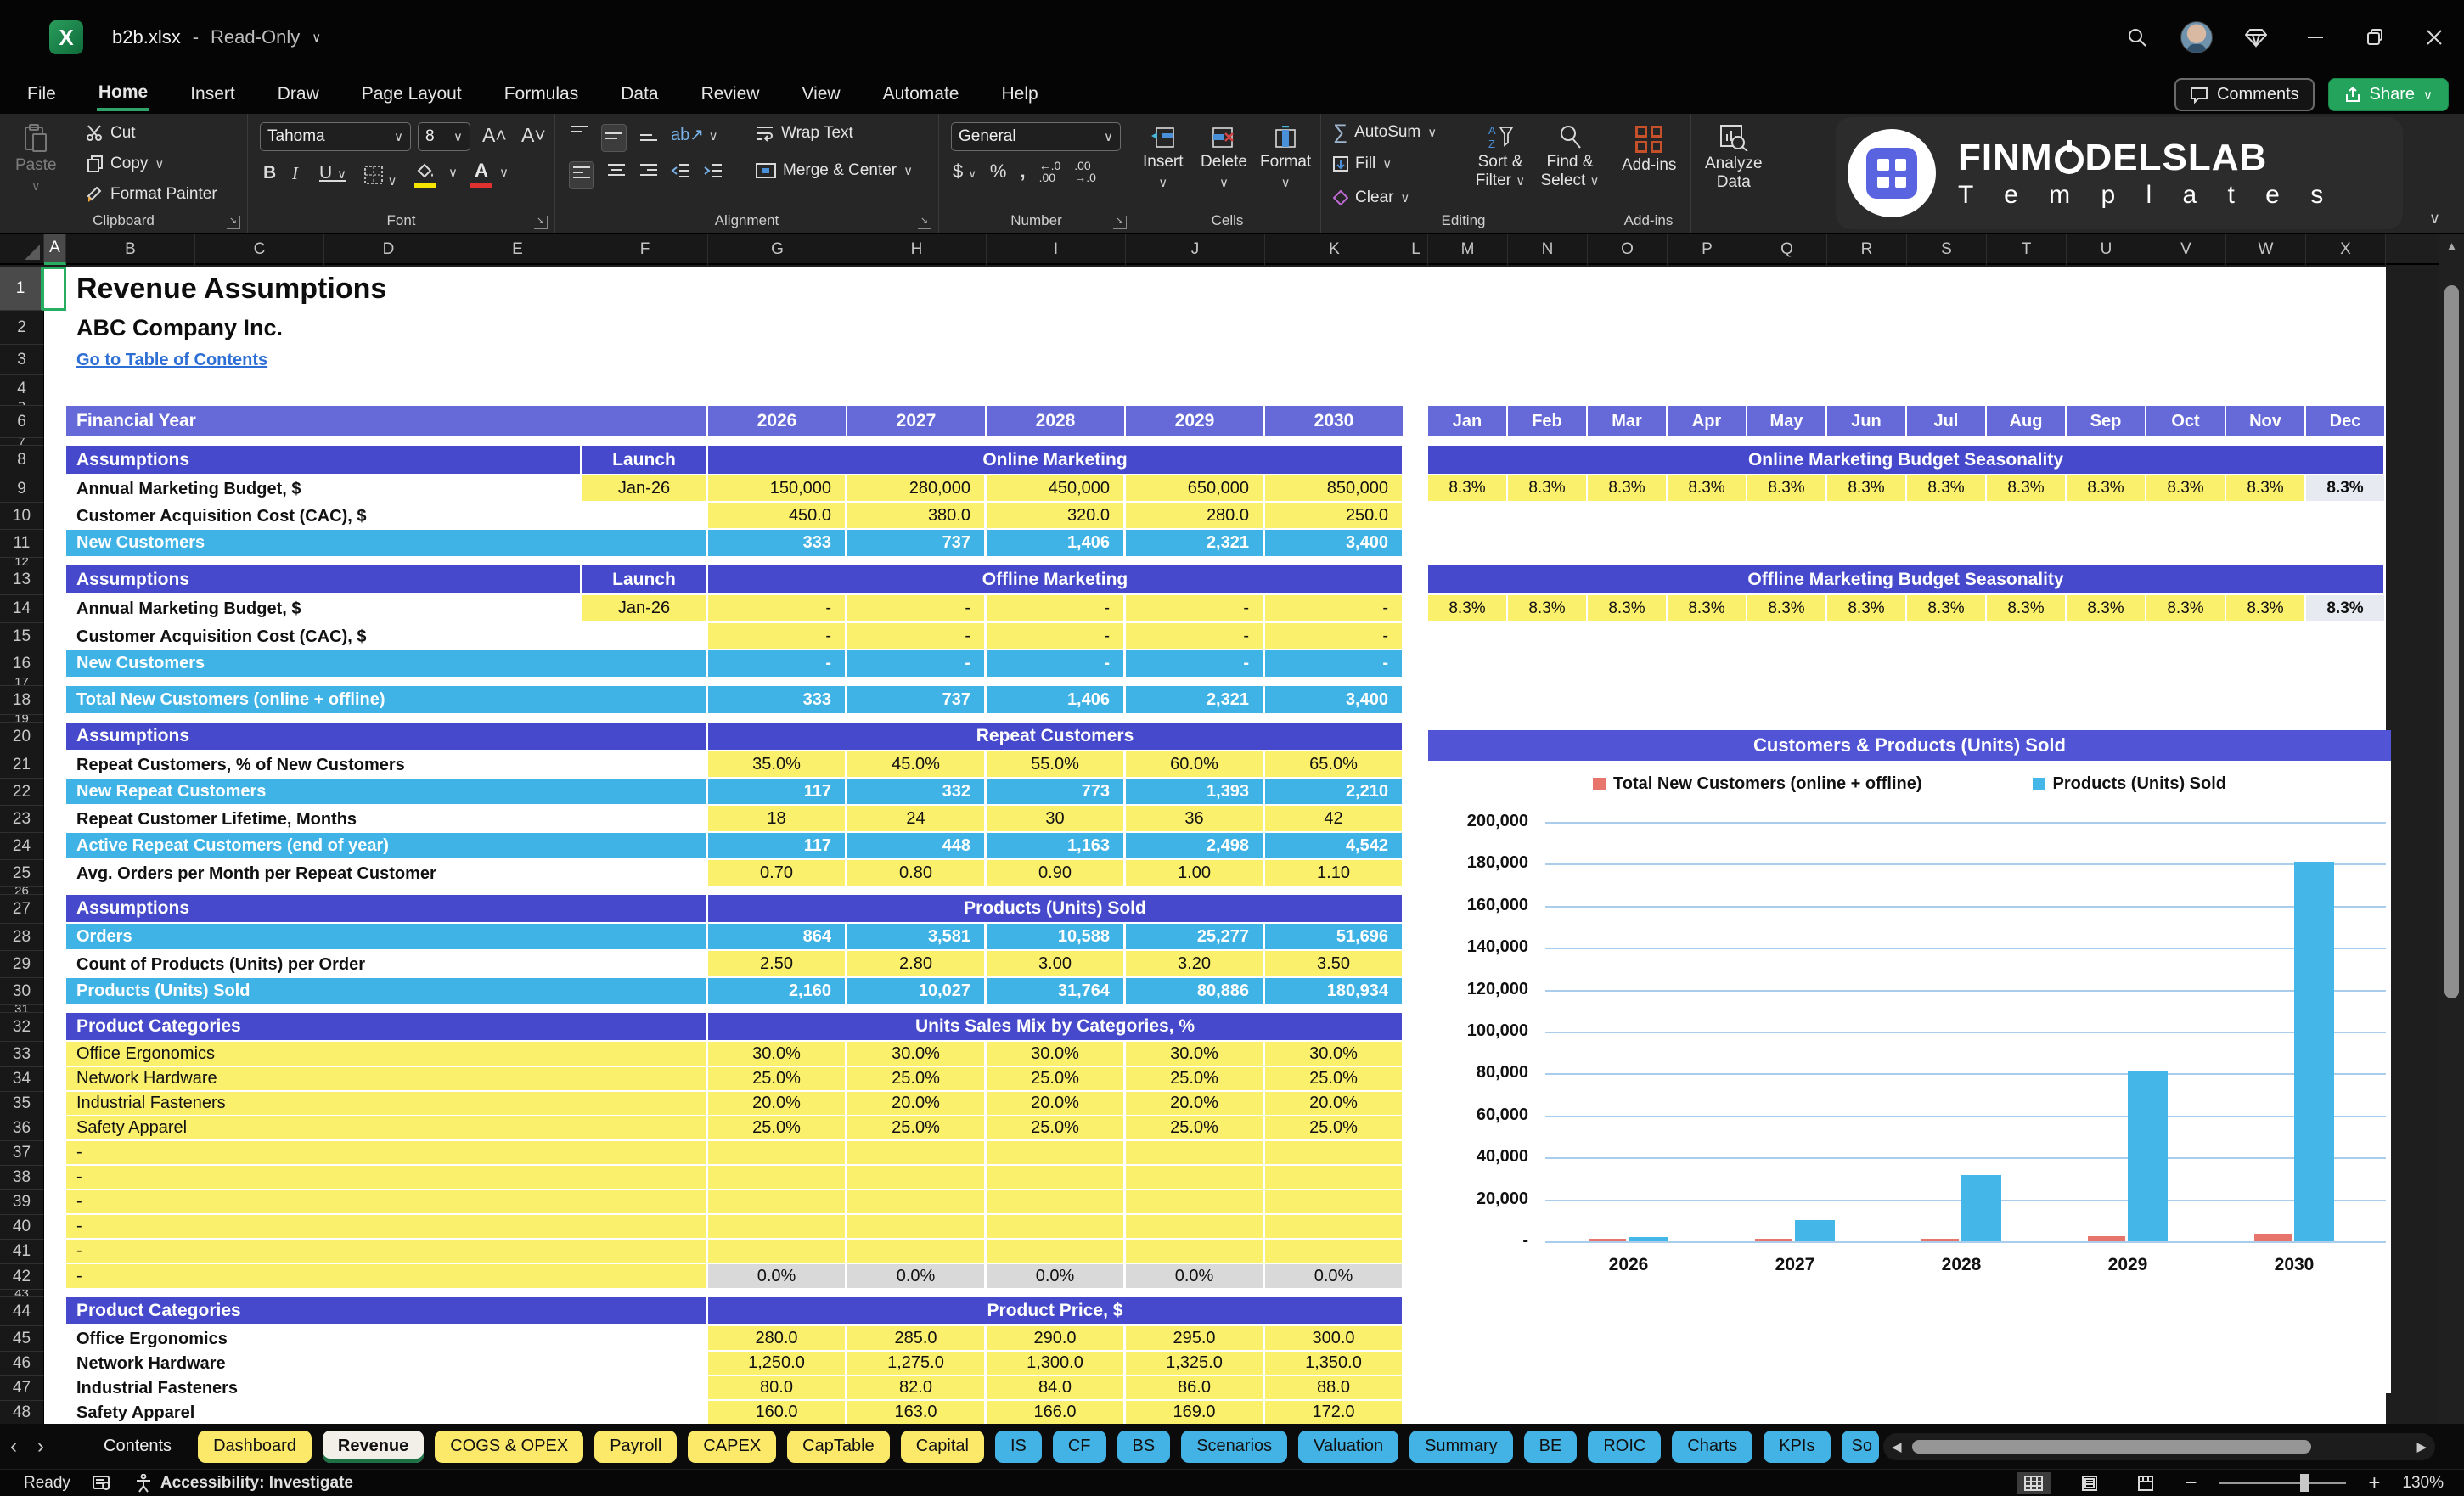  I want to click on grid-cell-2026: 0.0%, so click(777, 1277).